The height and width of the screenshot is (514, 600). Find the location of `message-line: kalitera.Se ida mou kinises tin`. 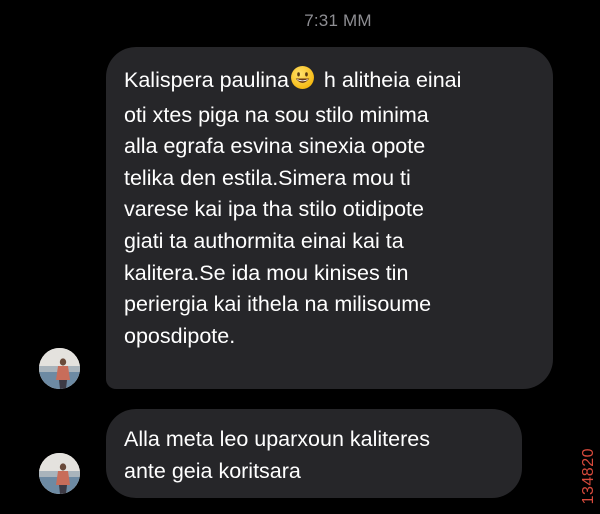

message-line: kalitera.Se ida mou kinises tin is located at coordinates (266, 272).